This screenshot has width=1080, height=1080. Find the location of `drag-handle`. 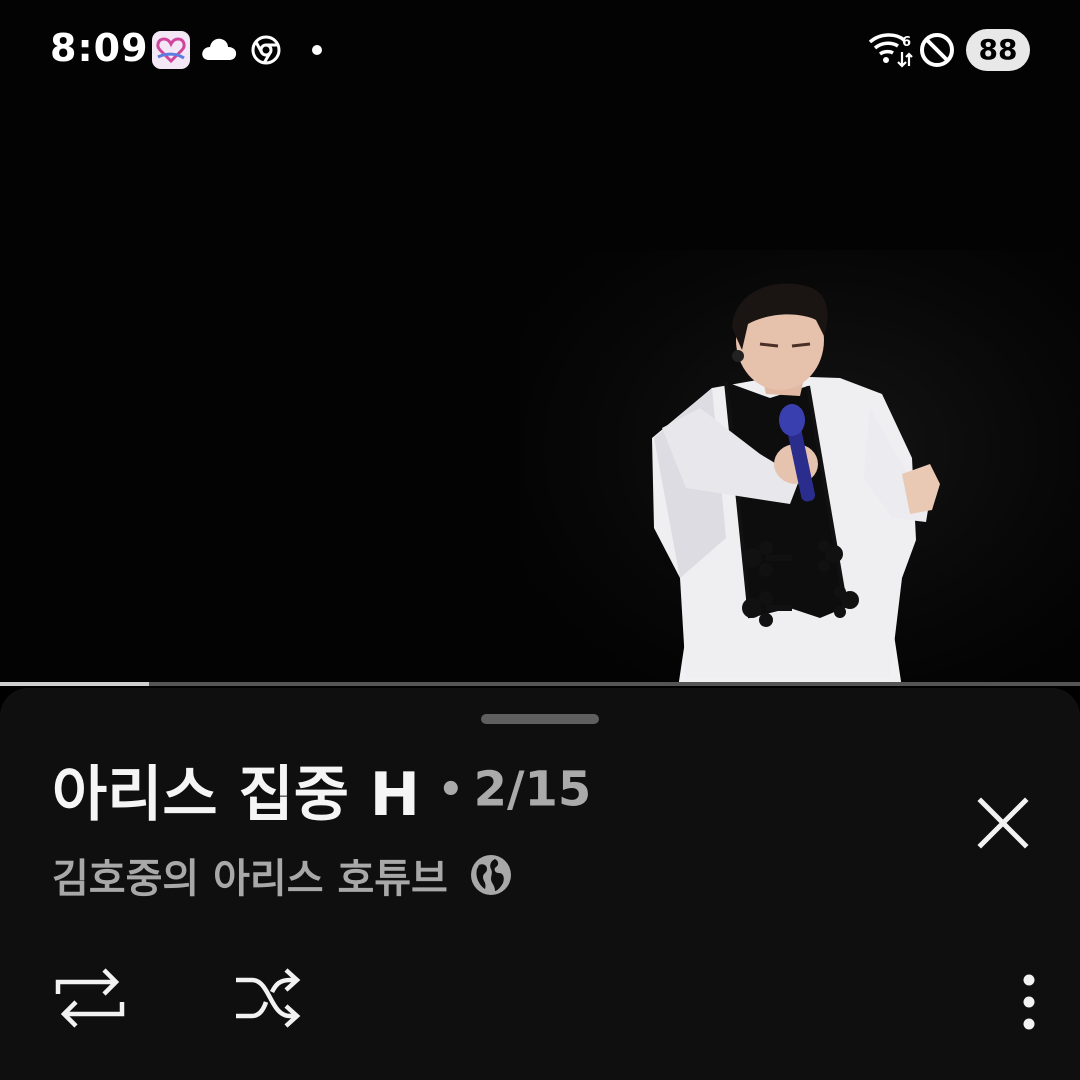

drag-handle is located at coordinates (540, 719).